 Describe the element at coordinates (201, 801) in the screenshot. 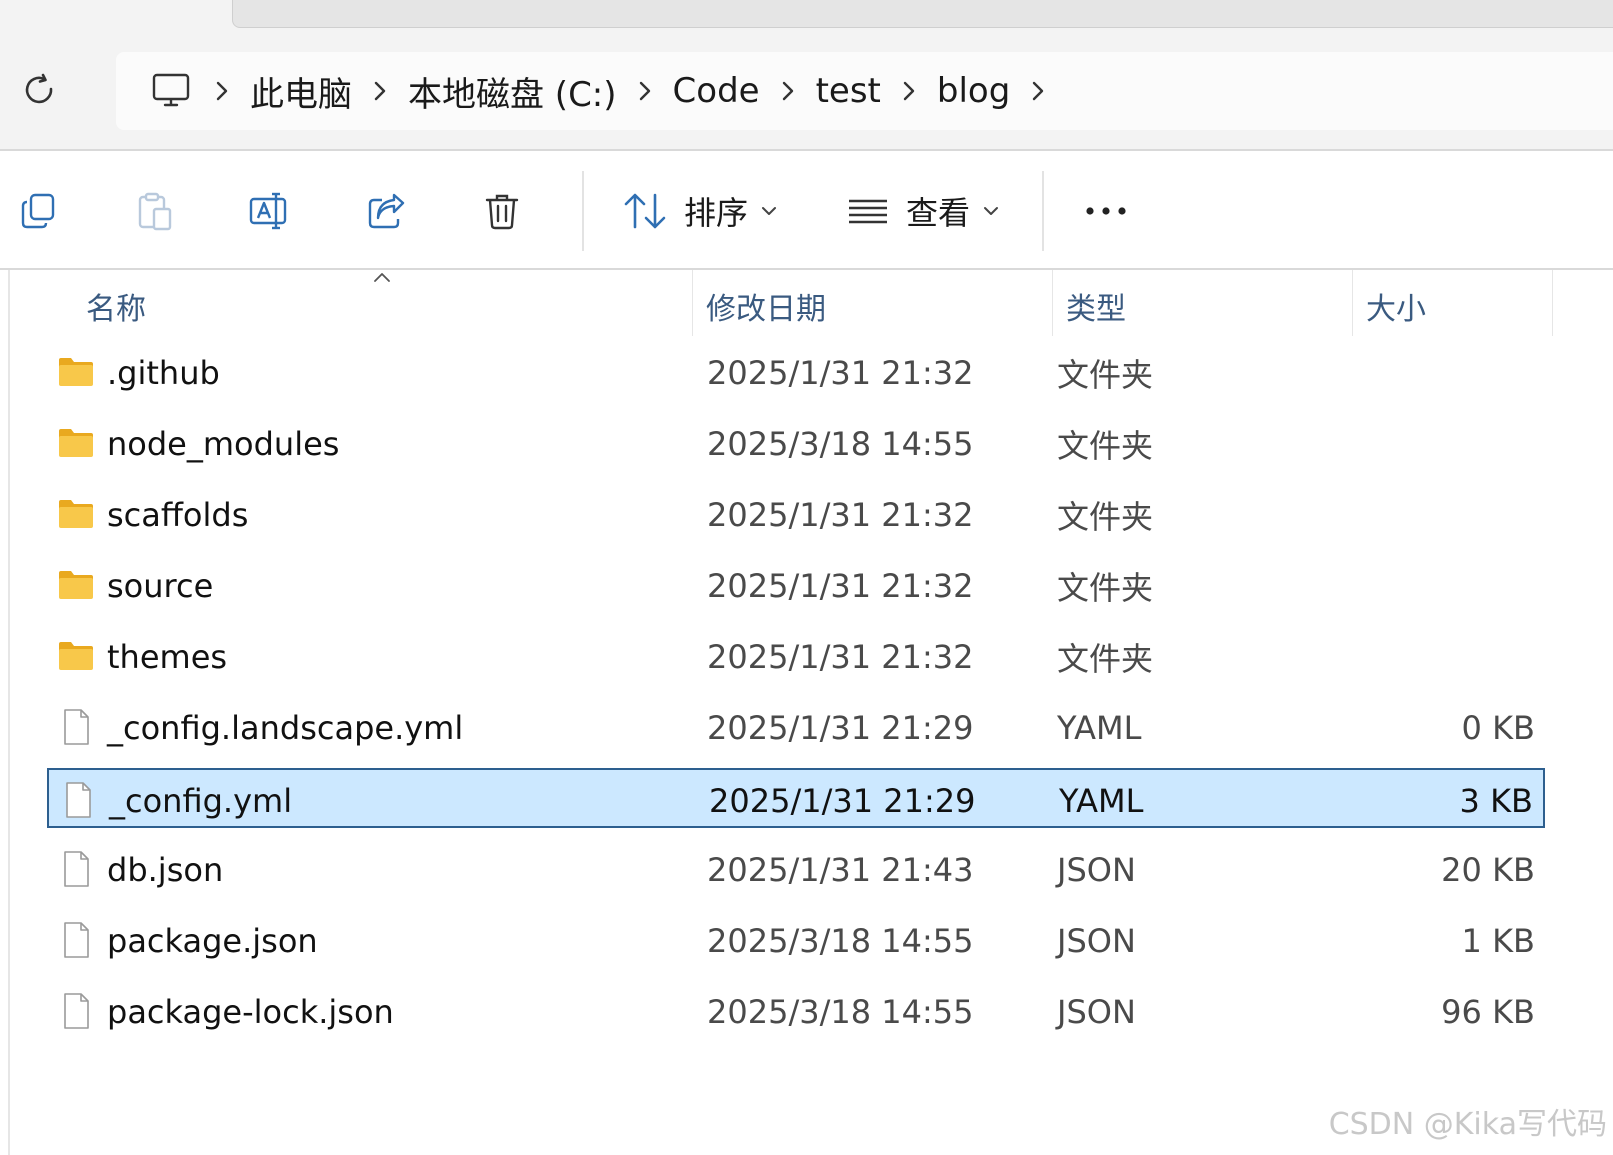

I see `file-name: _config.yml` at that location.